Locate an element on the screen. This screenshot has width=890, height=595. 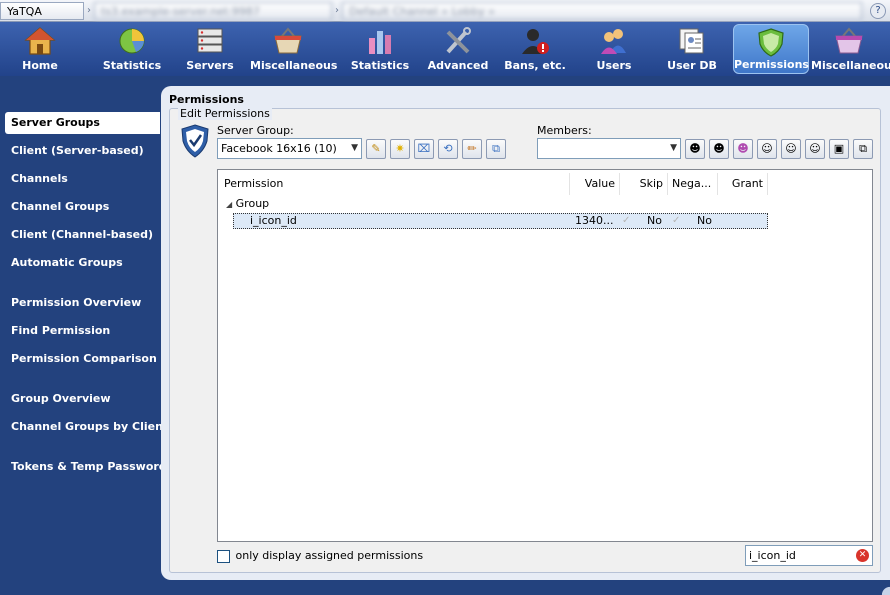
sidebar-item-permission-comparison: Permission Comparison is located at coordinates (82, 359).